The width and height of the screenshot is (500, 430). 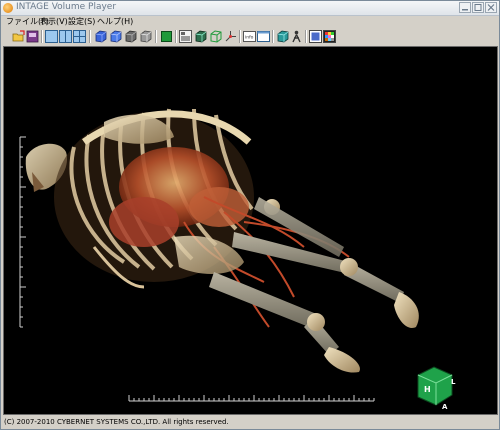 I want to click on maximize-icon, so click(x=478, y=7).